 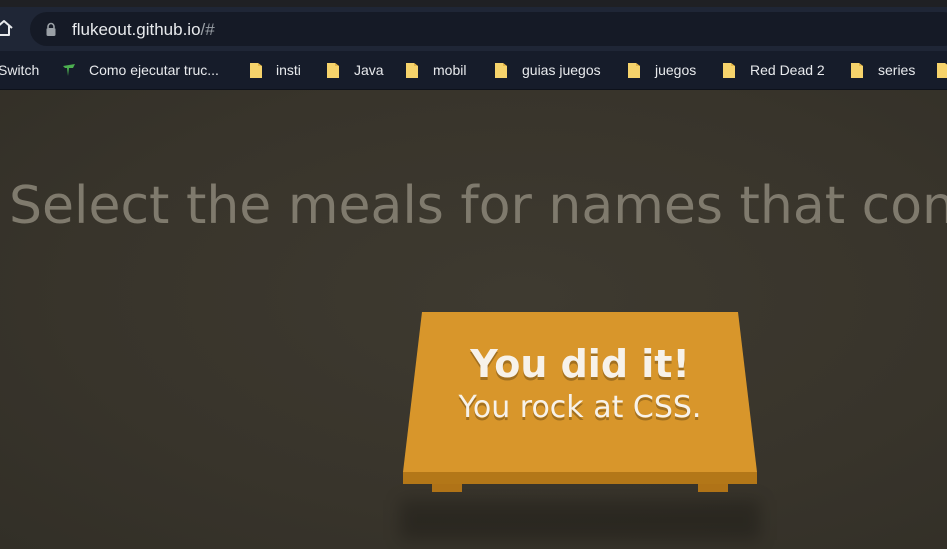 I want to click on bookmark-label: guias juegos, so click(x=561, y=70).